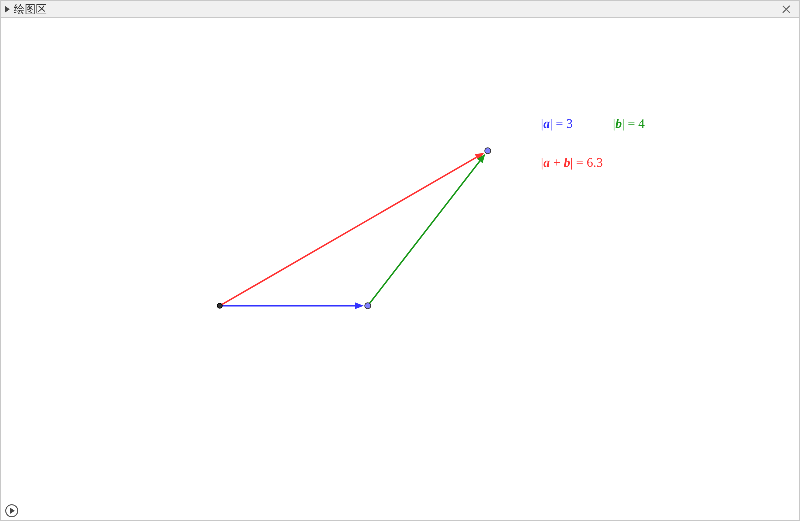  What do you see at coordinates (30, 9) in the screenshot?
I see `panel-title: 绘图区` at bounding box center [30, 9].